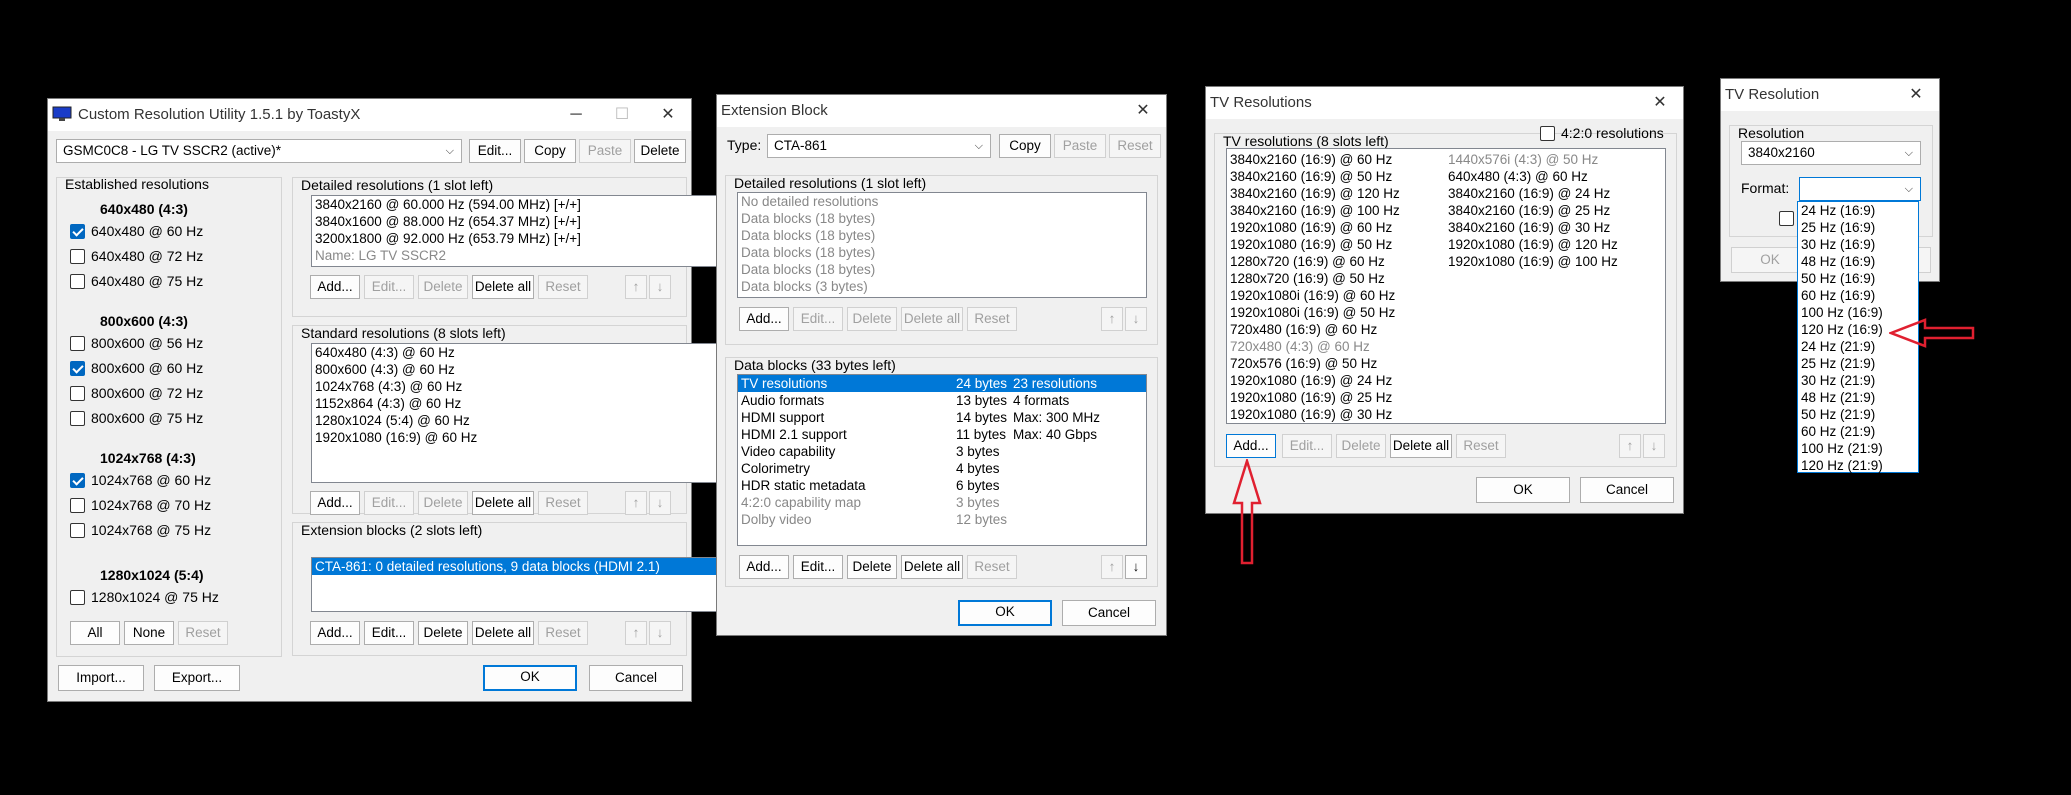  Describe the element at coordinates (550, 151) in the screenshot. I see `copy-button: Copy` at that location.